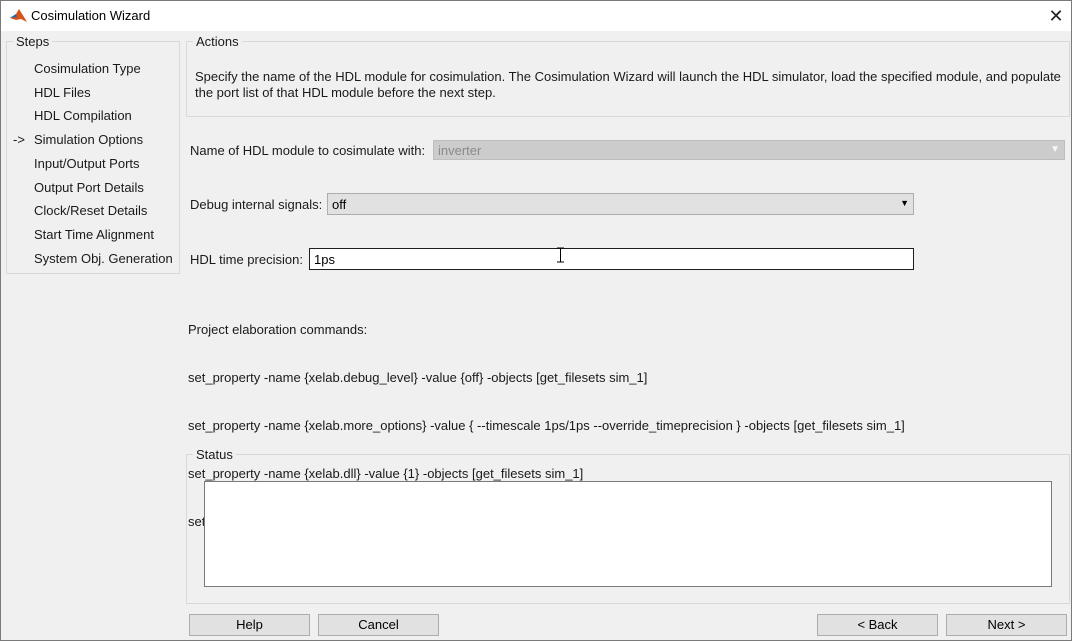 The width and height of the screenshot is (1072, 641). What do you see at coordinates (62, 92) in the screenshot?
I see `step-hdl-files: HDL Files` at bounding box center [62, 92].